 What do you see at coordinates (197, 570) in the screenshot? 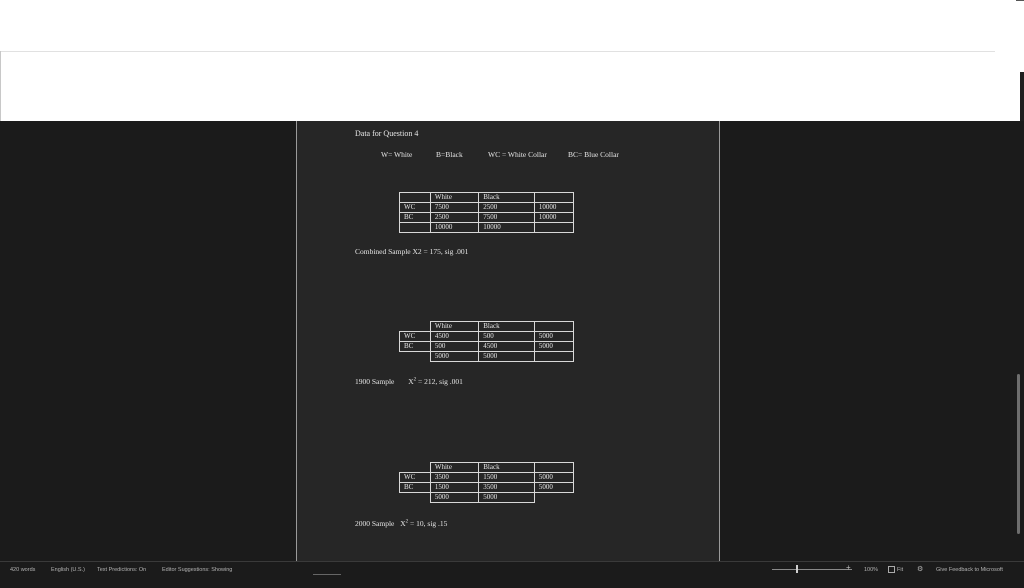
I see `editor-suggestions-status: Editor Suggestions: Showing` at bounding box center [197, 570].